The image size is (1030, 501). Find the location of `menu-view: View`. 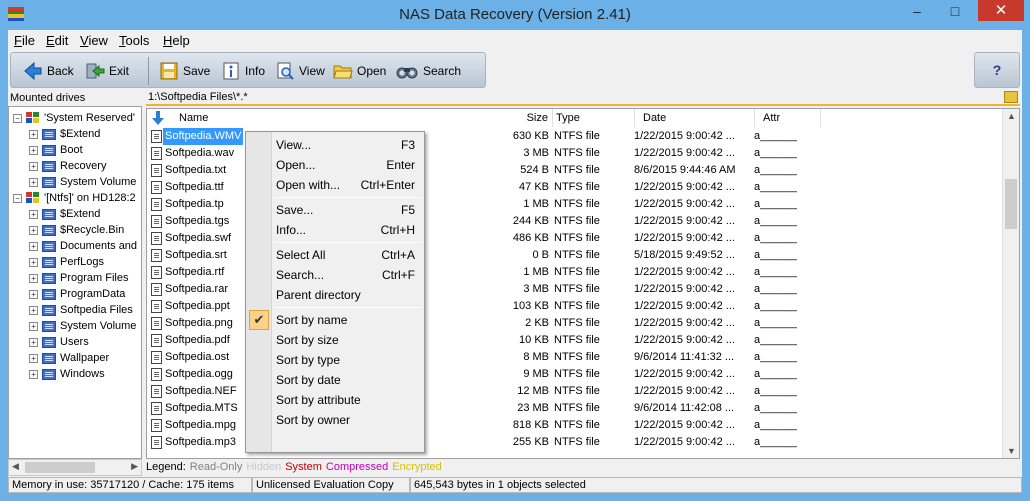

menu-view: View is located at coordinates (94, 40).